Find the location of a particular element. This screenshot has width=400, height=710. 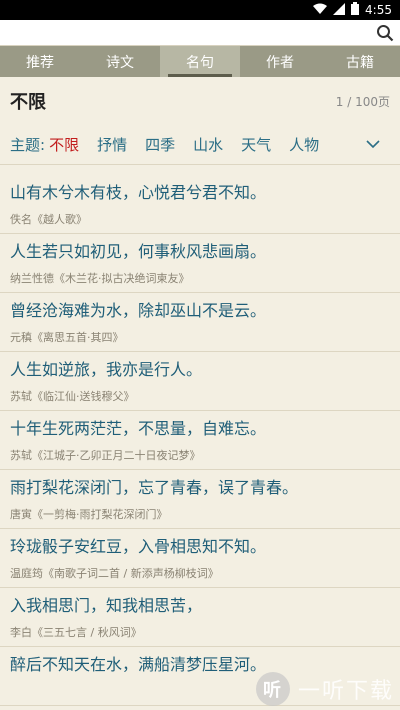

list-item: 人生若只如初见，何事秋风悲画扇。 纳兰性德《木兰花·拟古决绝词柬友》 is located at coordinates (200, 263).